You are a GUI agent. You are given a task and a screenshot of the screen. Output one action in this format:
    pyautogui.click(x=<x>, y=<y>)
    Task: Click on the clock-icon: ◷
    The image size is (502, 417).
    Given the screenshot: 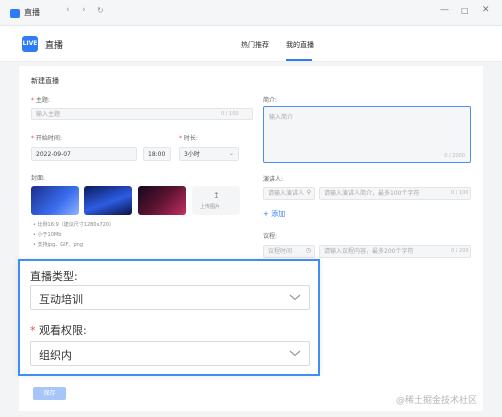 What is the action you would take?
    pyautogui.click(x=308, y=250)
    